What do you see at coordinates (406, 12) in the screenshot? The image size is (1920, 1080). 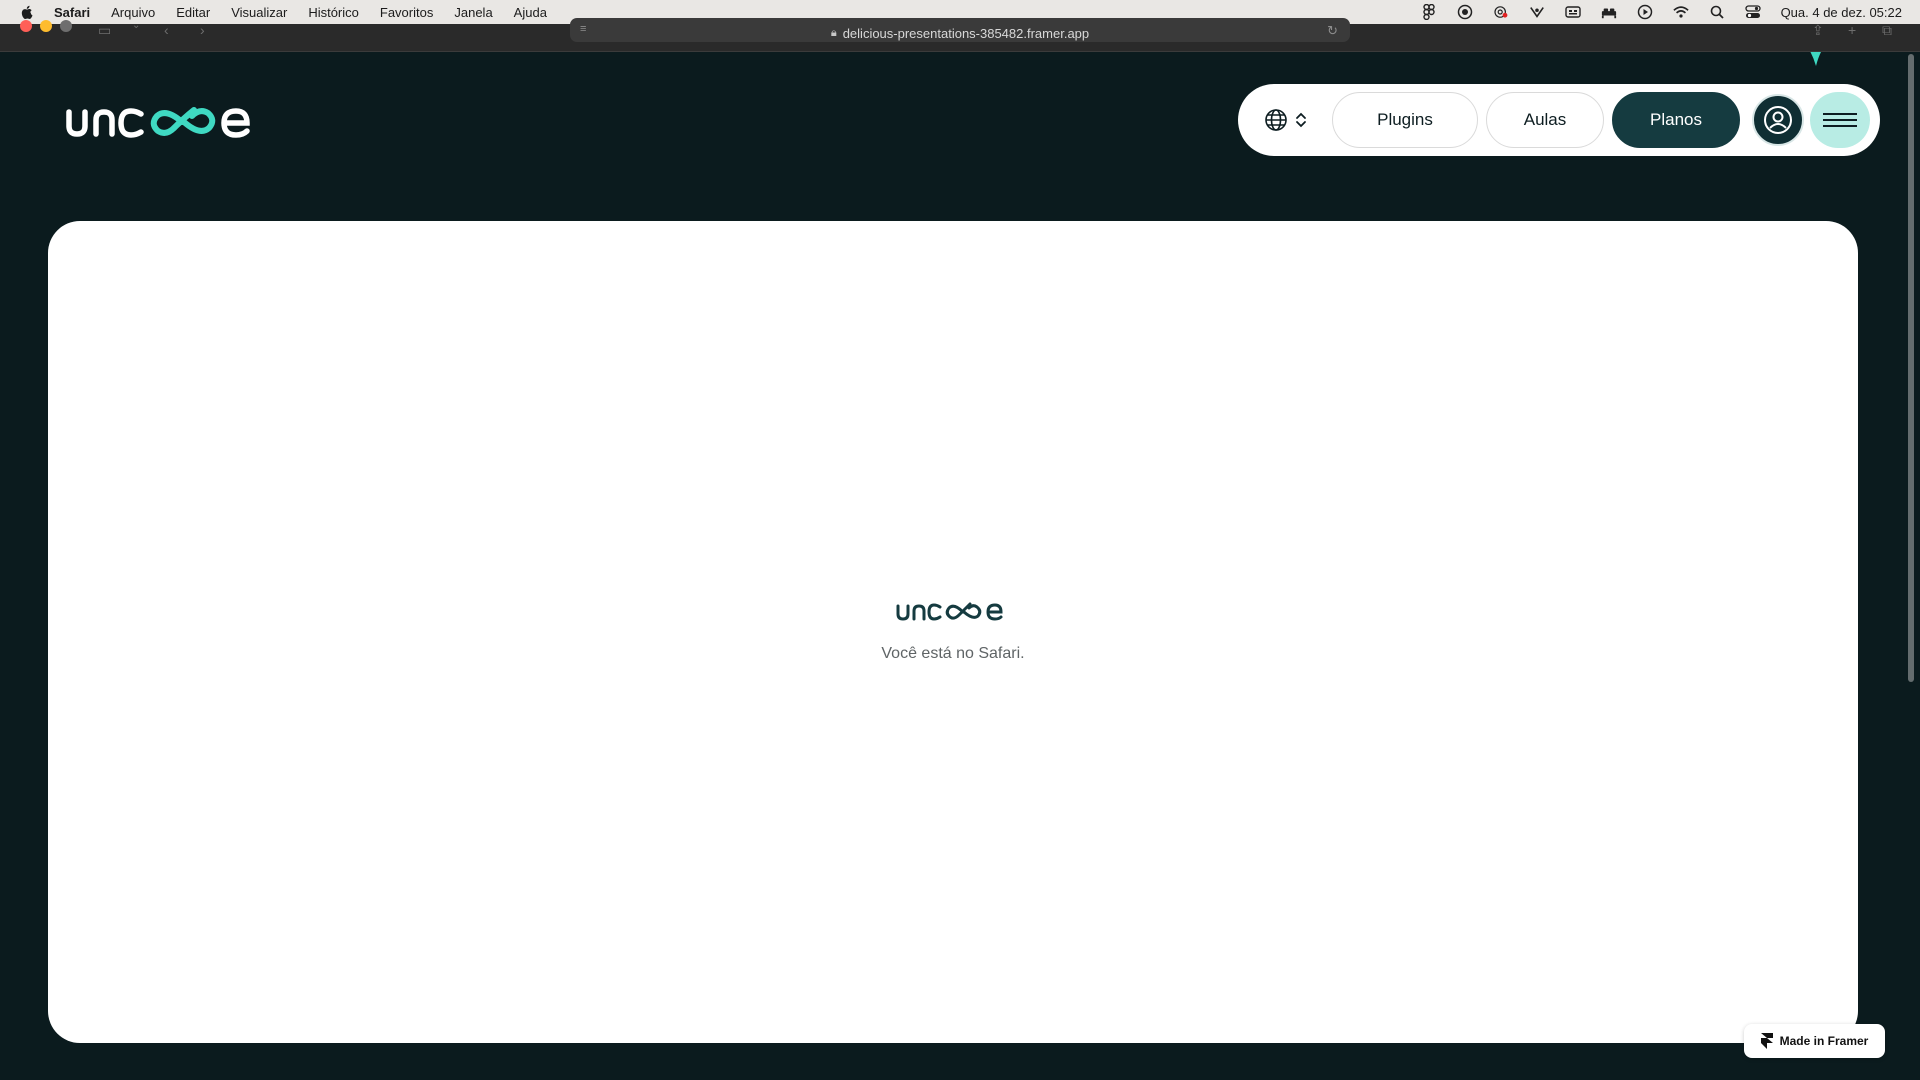 I see `menu-favoritos: Favoritos` at bounding box center [406, 12].